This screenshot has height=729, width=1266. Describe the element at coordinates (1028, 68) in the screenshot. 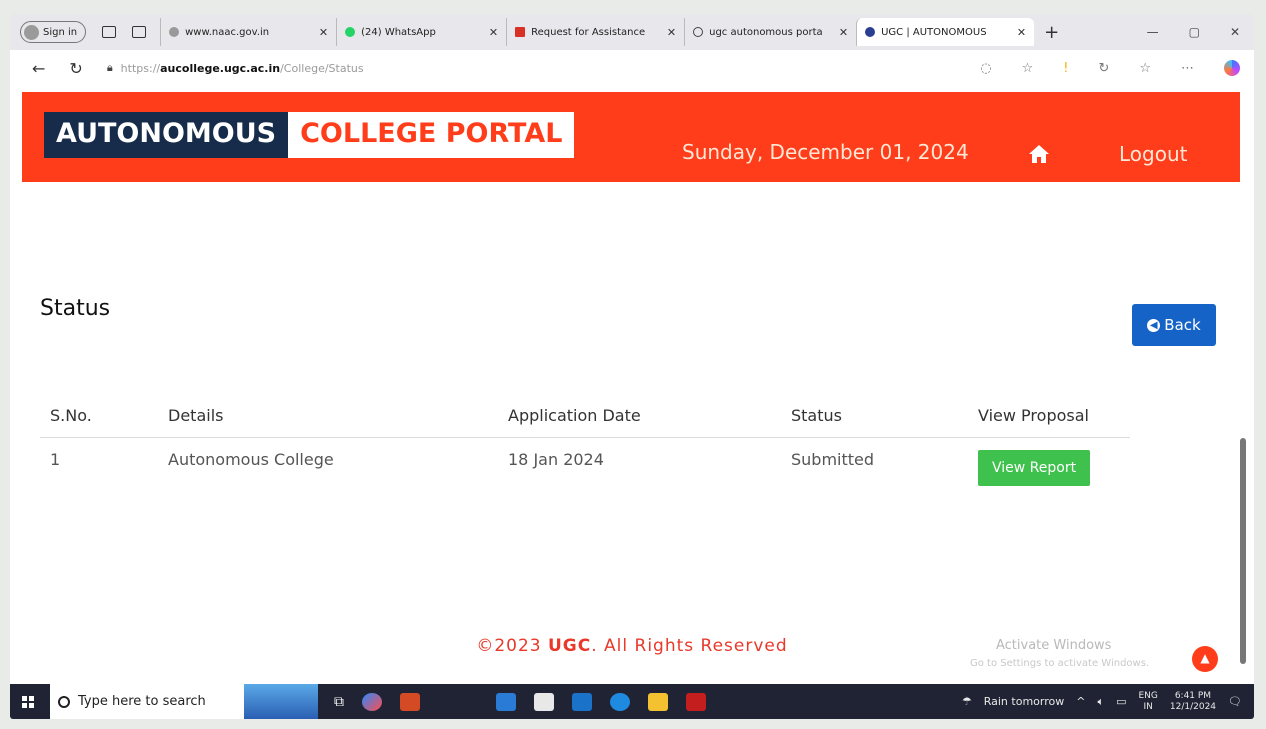

I see `favorite-star-icon: ☆` at that location.